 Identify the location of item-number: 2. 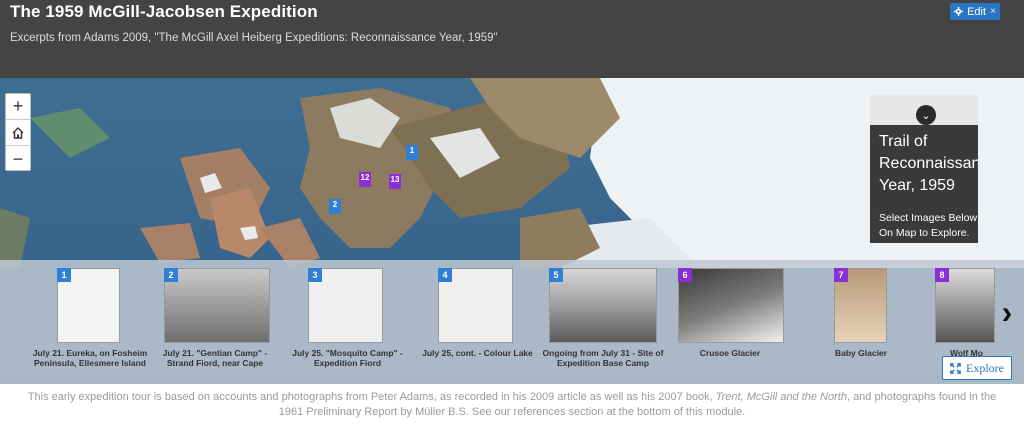
(171, 275).